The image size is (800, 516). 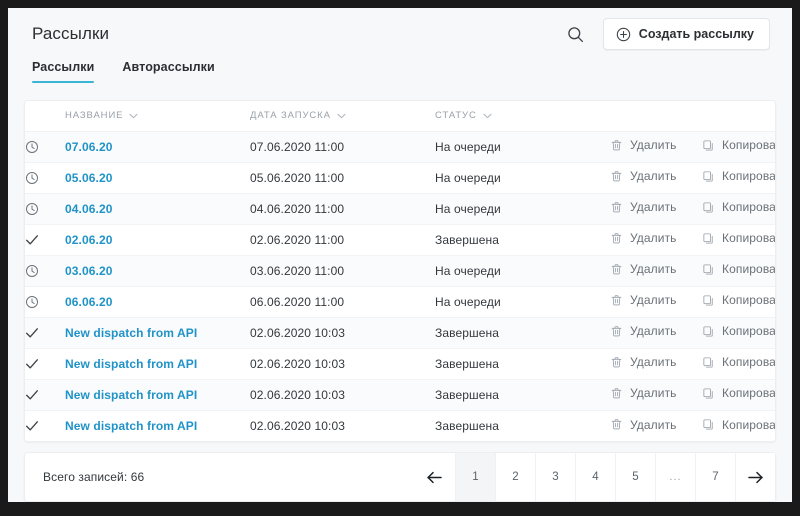 What do you see at coordinates (715, 477) in the screenshot?
I see `pagination-page-7: 7` at bounding box center [715, 477].